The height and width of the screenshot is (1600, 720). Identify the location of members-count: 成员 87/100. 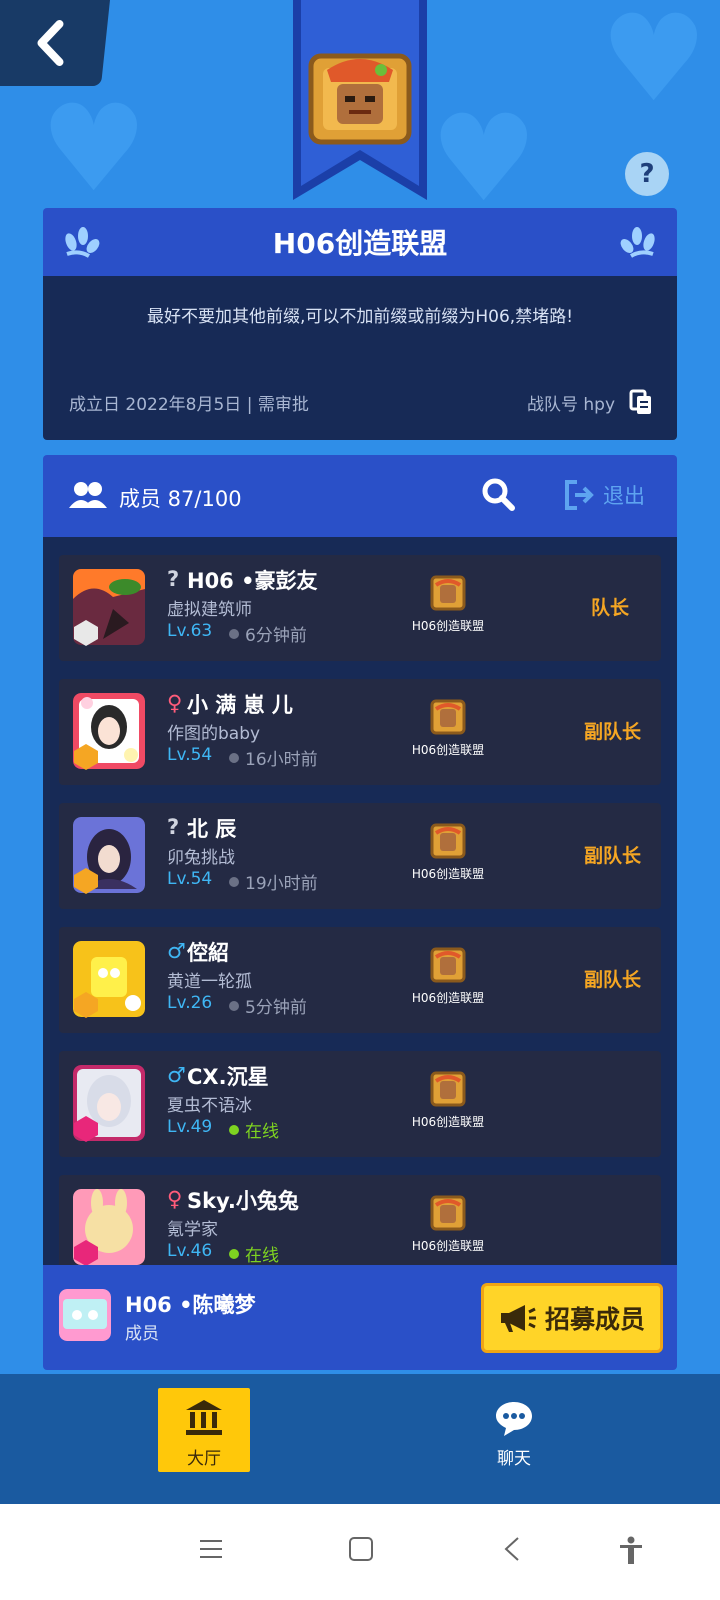
(180, 499).